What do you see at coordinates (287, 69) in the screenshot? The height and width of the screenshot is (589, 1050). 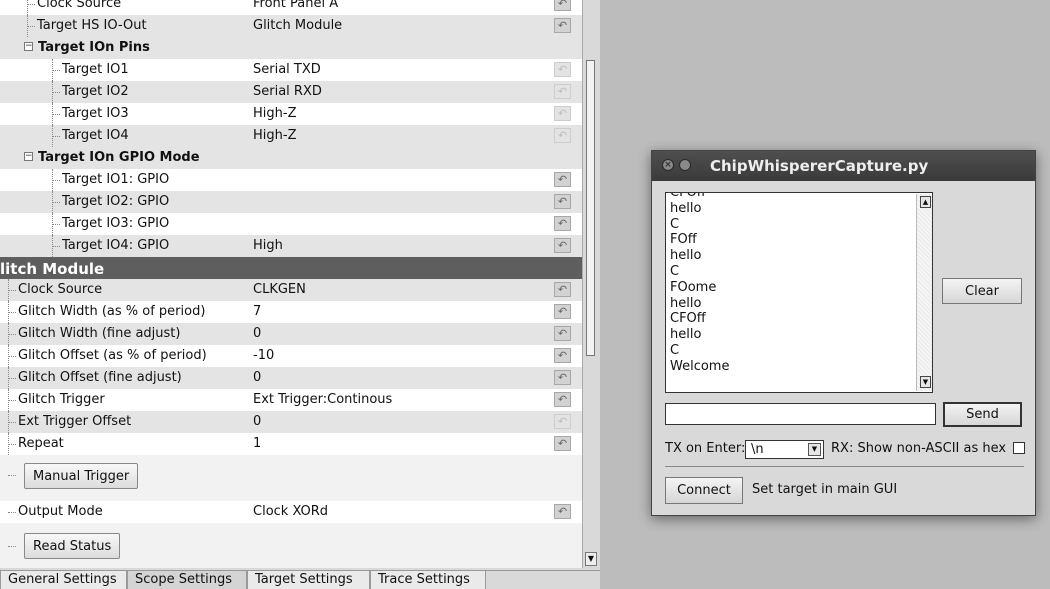 I see `parameter-value: Serial TXD` at bounding box center [287, 69].